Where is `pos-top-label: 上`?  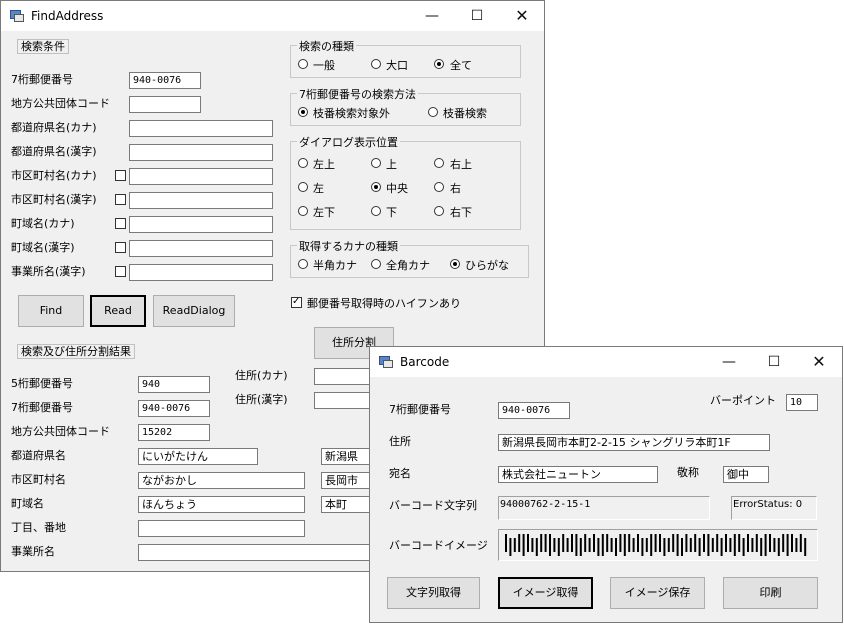 pos-top-label: 上 is located at coordinates (391, 164).